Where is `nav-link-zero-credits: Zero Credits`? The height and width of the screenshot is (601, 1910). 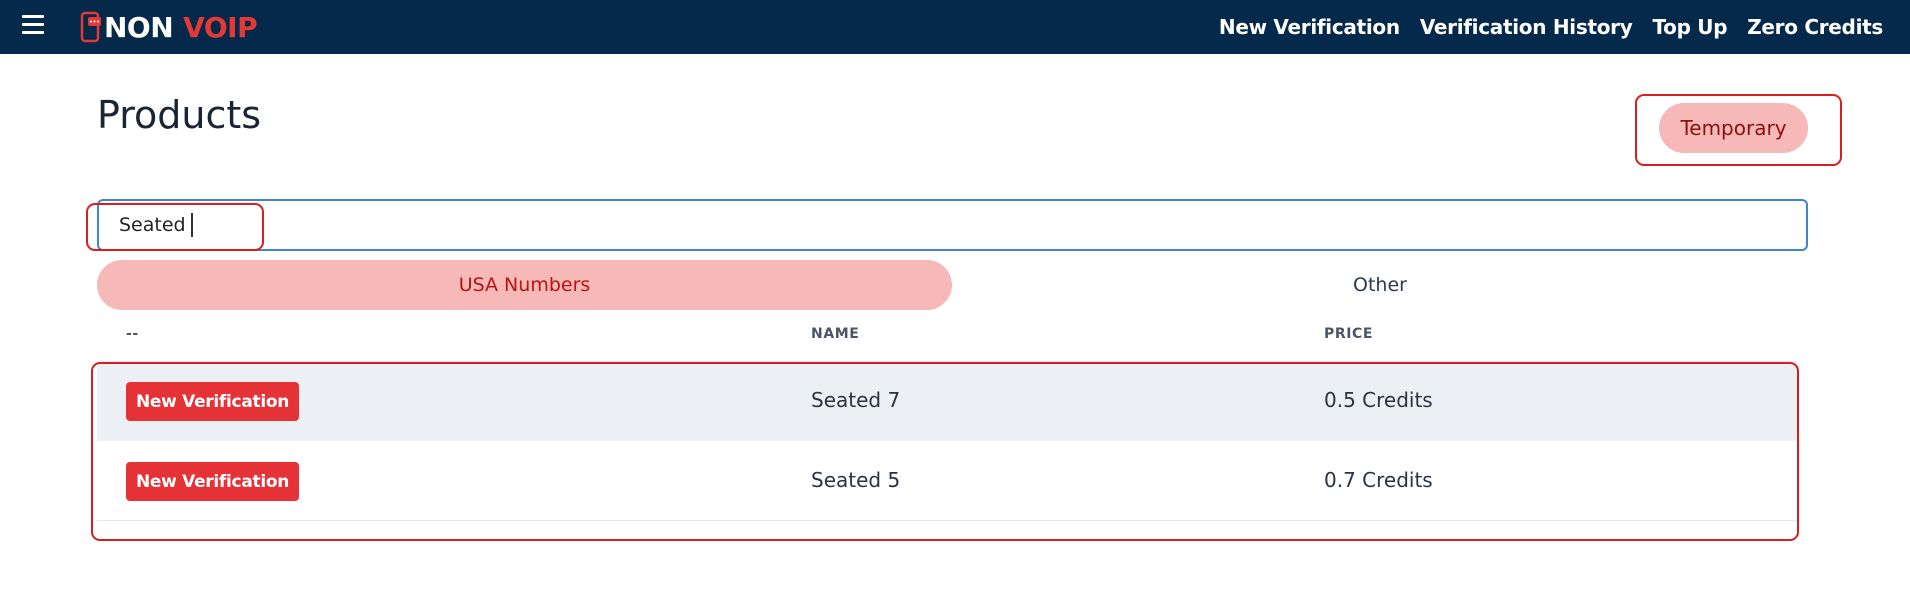 nav-link-zero-credits: Zero Credits is located at coordinates (1815, 27).